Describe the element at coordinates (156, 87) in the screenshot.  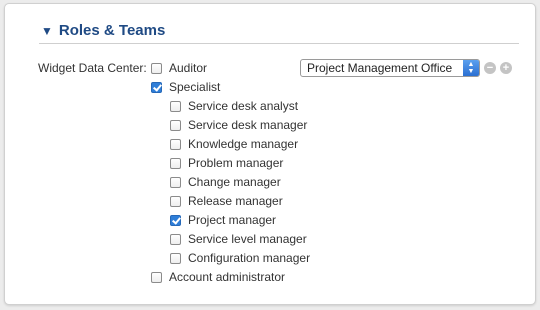
I see `specialist-checkbox` at that location.